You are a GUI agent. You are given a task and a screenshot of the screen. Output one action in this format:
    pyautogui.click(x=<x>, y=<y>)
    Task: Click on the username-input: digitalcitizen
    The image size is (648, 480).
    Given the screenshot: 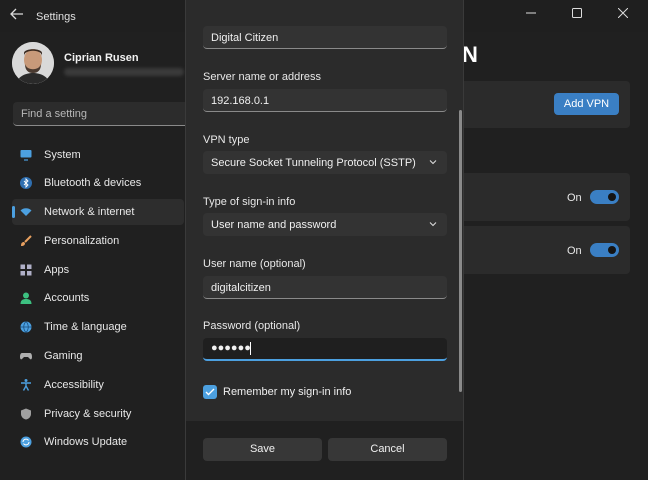 What is the action you would take?
    pyautogui.click(x=325, y=287)
    